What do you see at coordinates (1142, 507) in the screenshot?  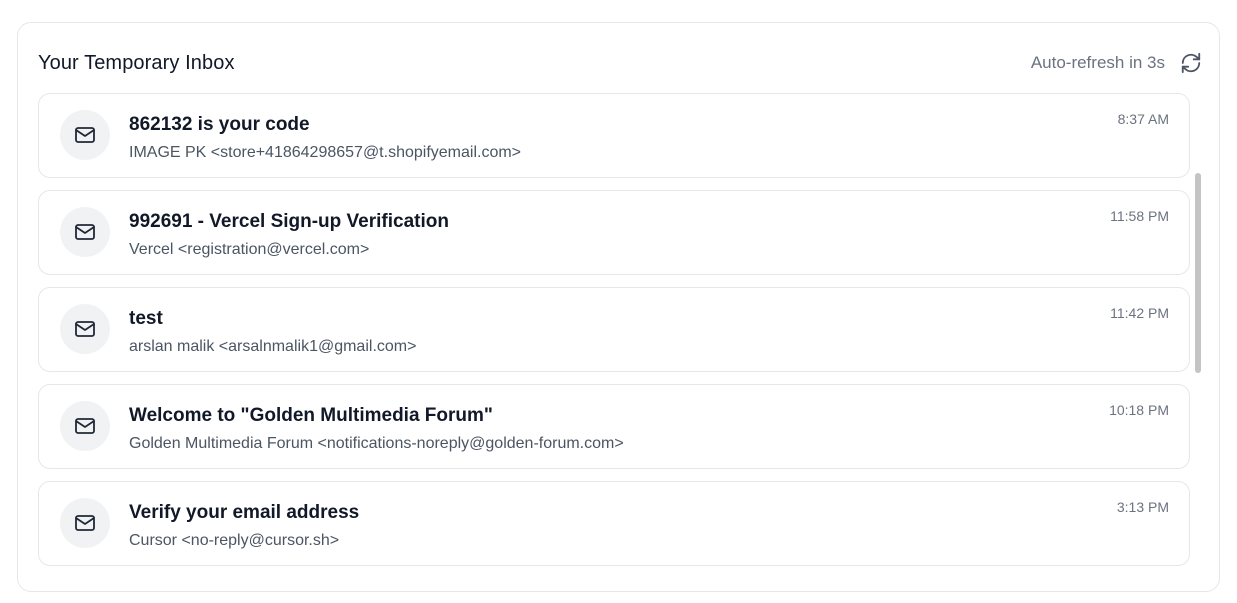 I see `email-time: 3:13 PM` at bounding box center [1142, 507].